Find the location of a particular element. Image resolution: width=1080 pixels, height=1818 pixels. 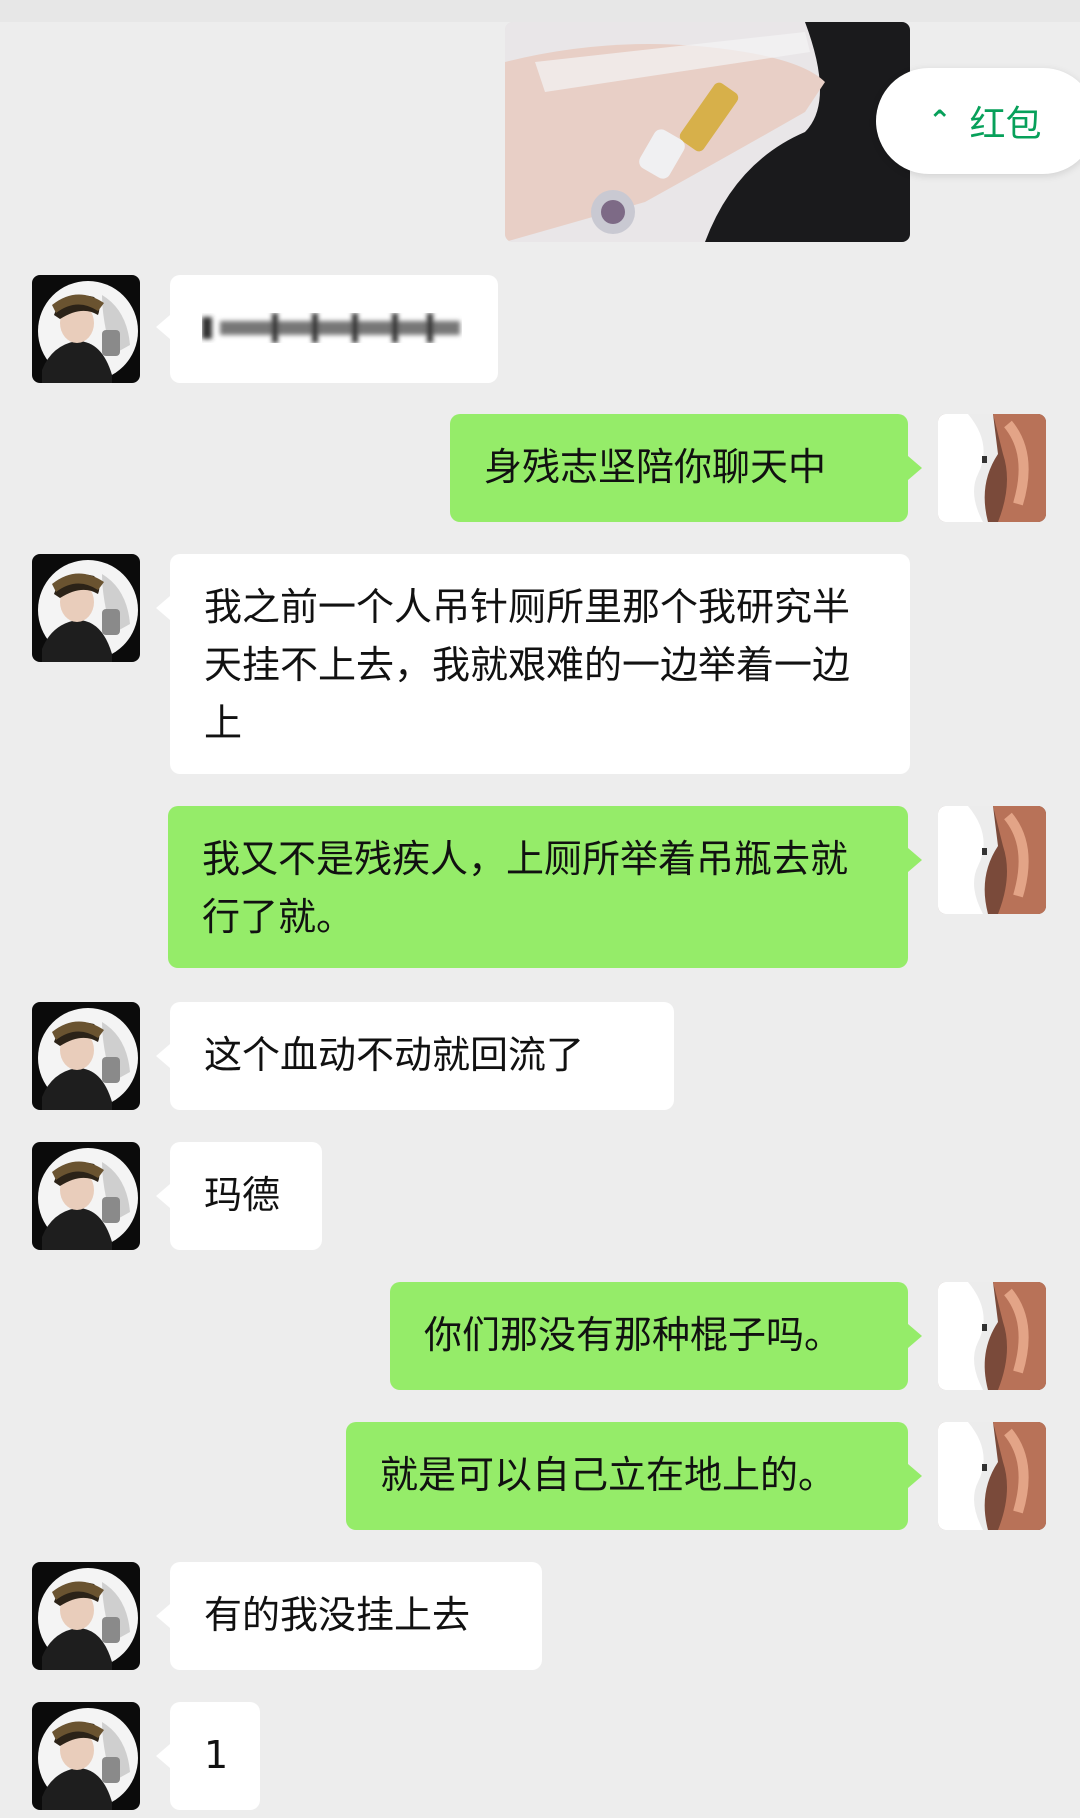

message-text: 有的我没挂上去 is located at coordinates (337, 1615).